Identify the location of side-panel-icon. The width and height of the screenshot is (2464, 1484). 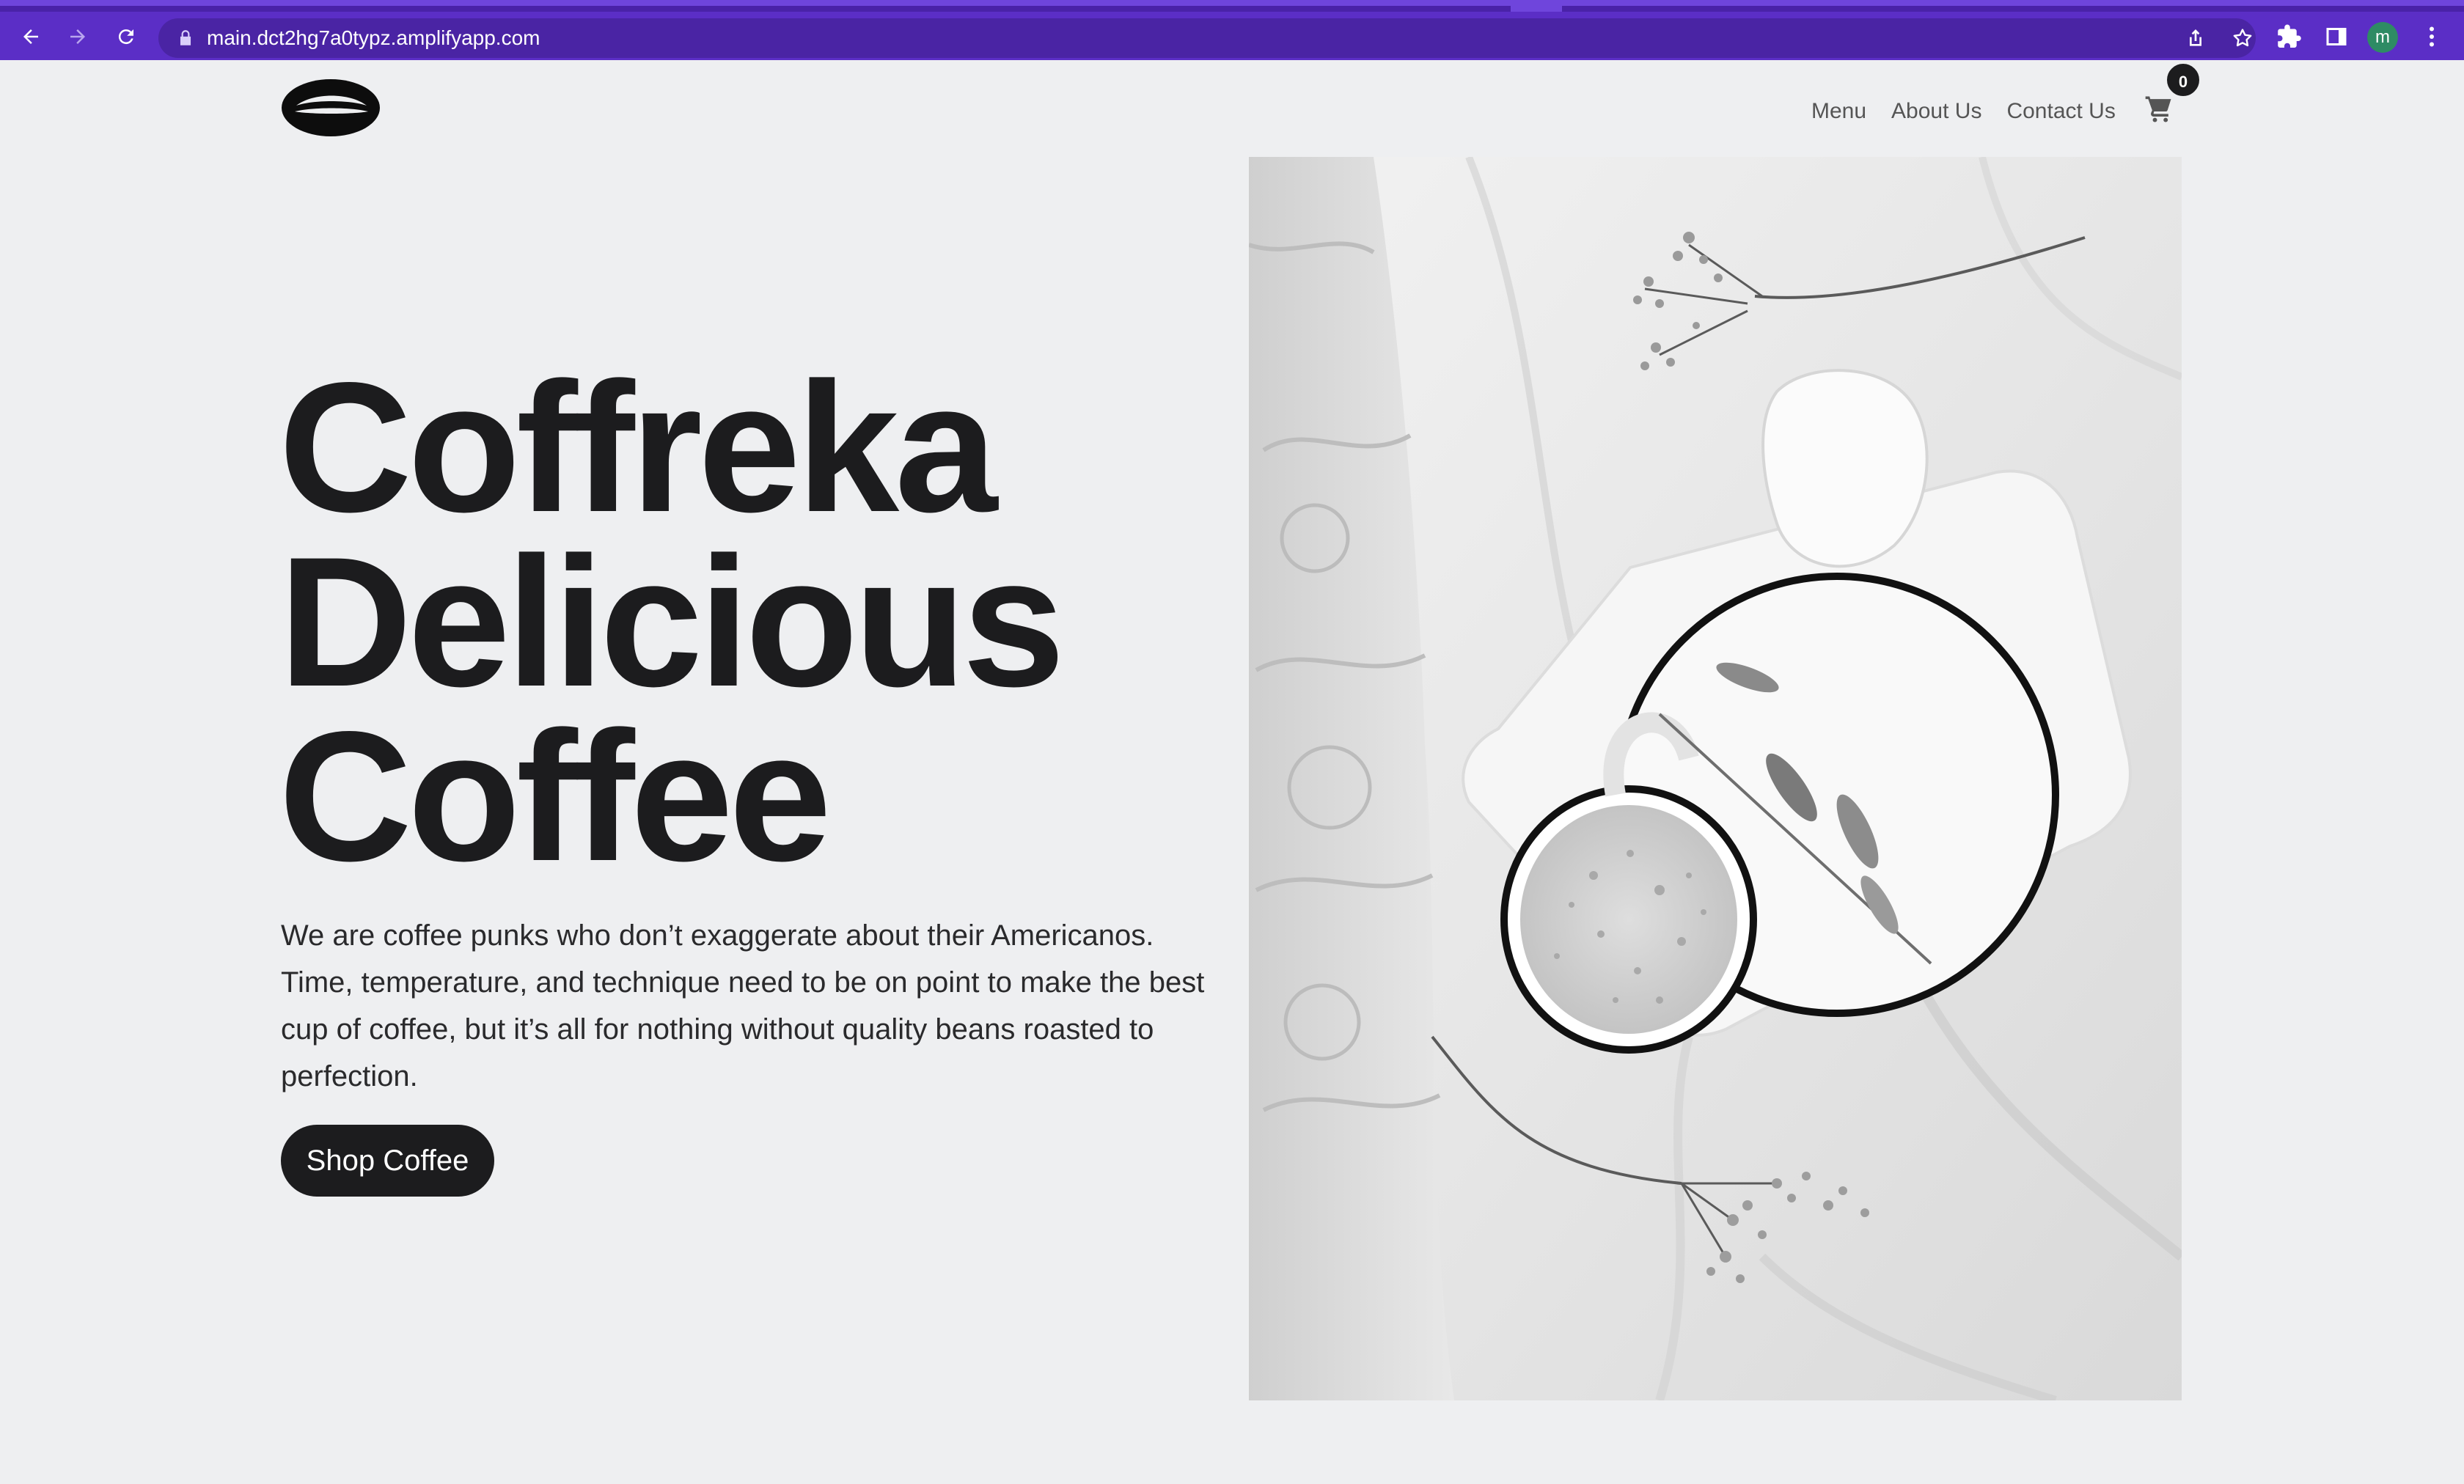
(2336, 36).